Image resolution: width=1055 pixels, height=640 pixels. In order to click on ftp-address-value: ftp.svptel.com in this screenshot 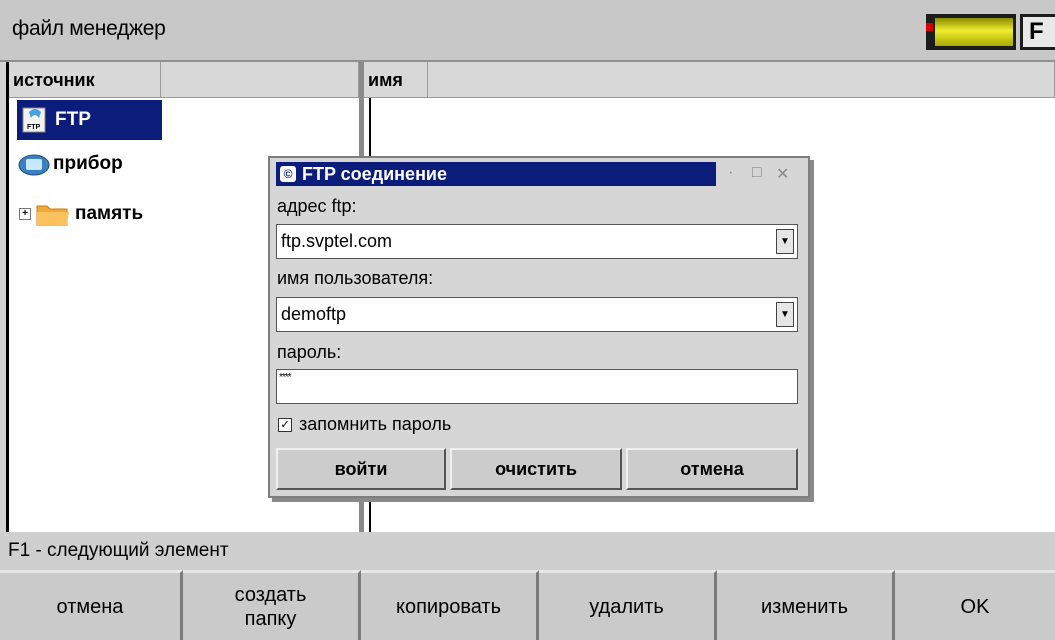, I will do `click(337, 241)`.